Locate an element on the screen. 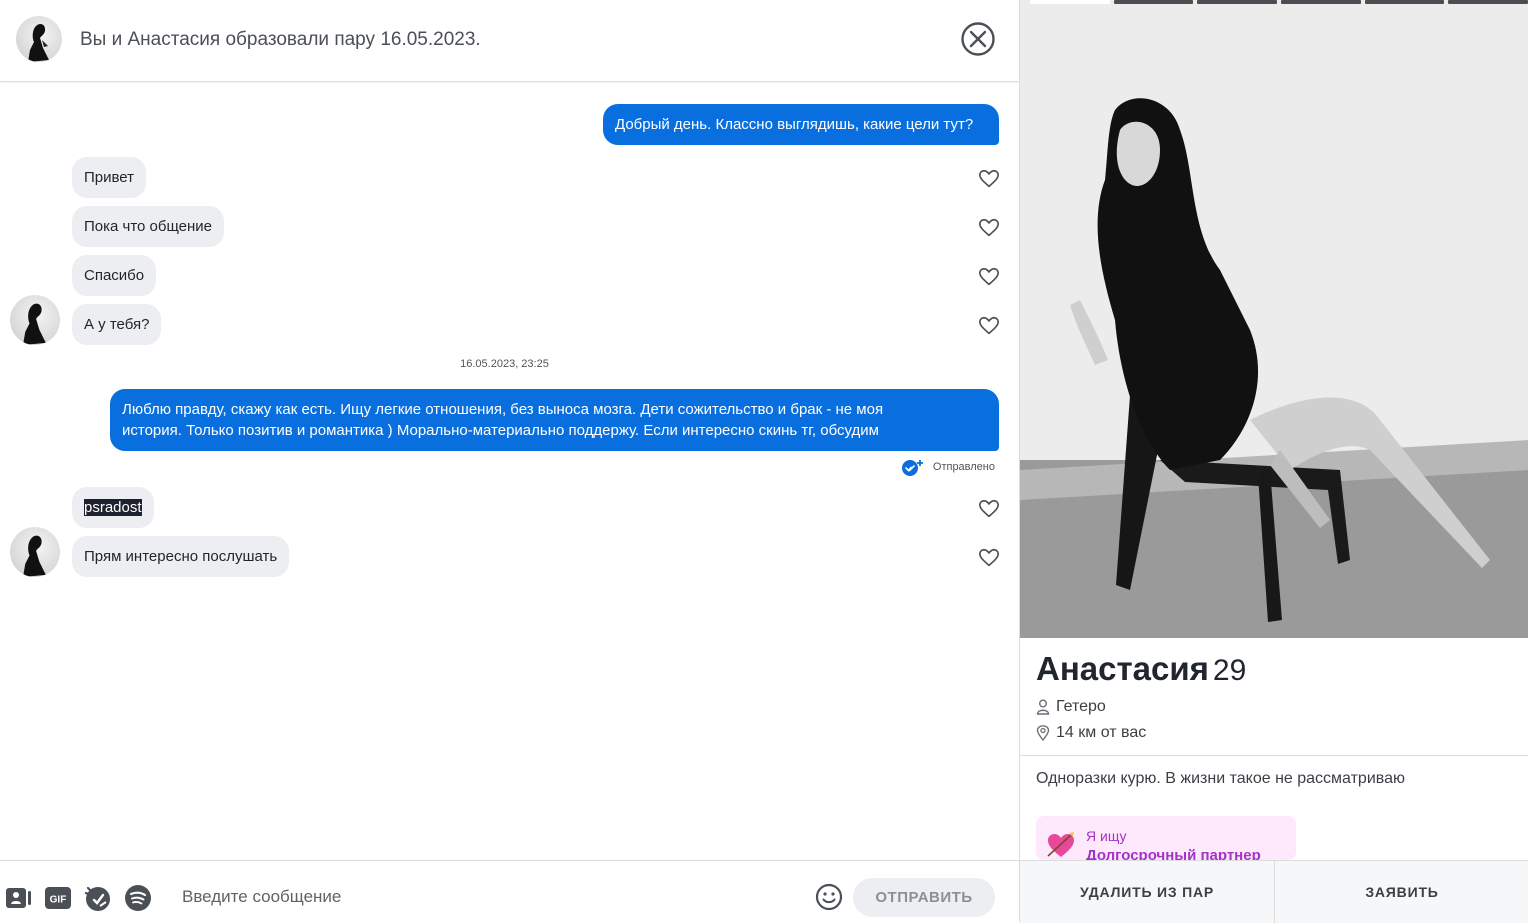 This screenshot has width=1528, height=923. profile-name-text: Анастасия is located at coordinates (1122, 668).